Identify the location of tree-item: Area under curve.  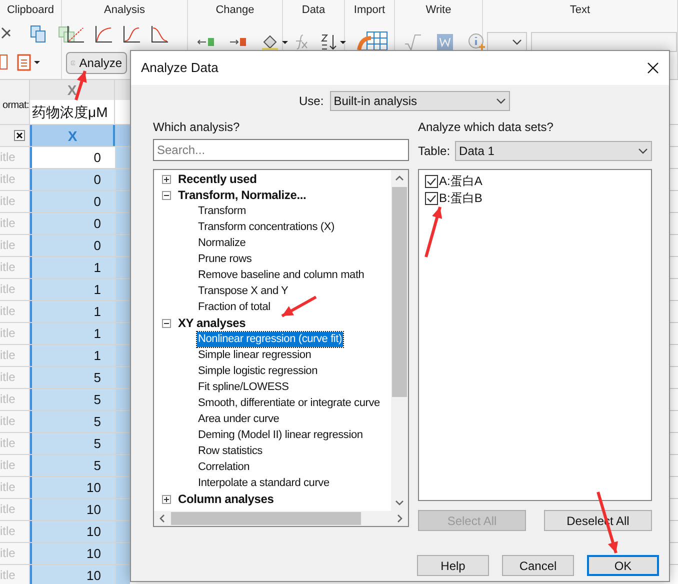
(238, 419).